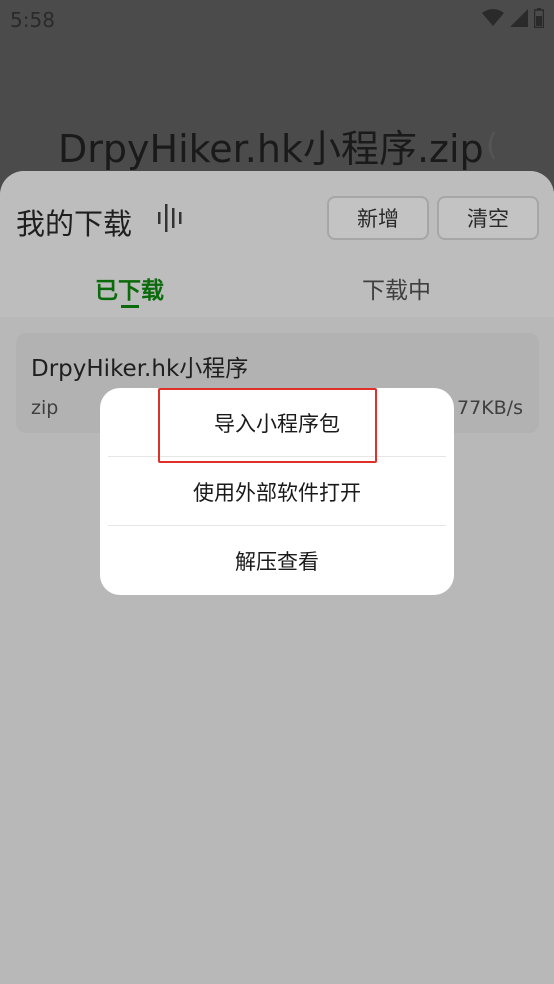 This screenshot has height=984, width=554. What do you see at coordinates (488, 218) in the screenshot?
I see `clear-button: 清空` at bounding box center [488, 218].